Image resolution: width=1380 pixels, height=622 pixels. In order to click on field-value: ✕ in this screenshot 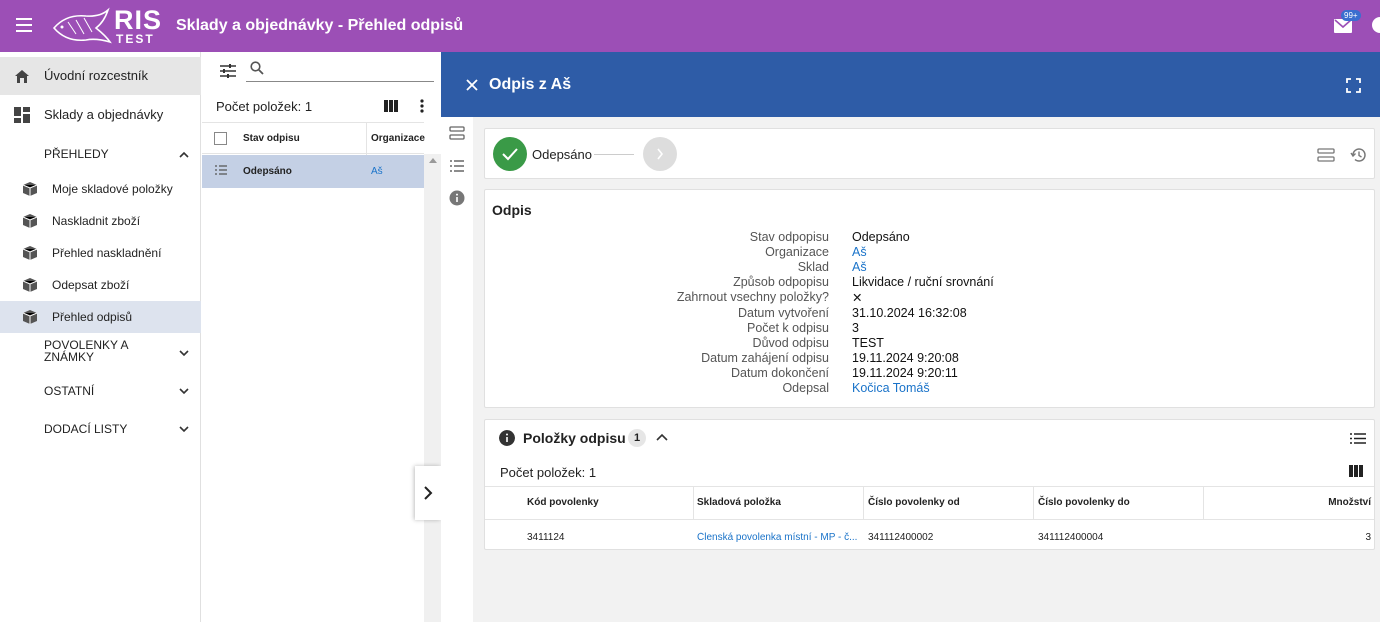, I will do `click(857, 298)`.